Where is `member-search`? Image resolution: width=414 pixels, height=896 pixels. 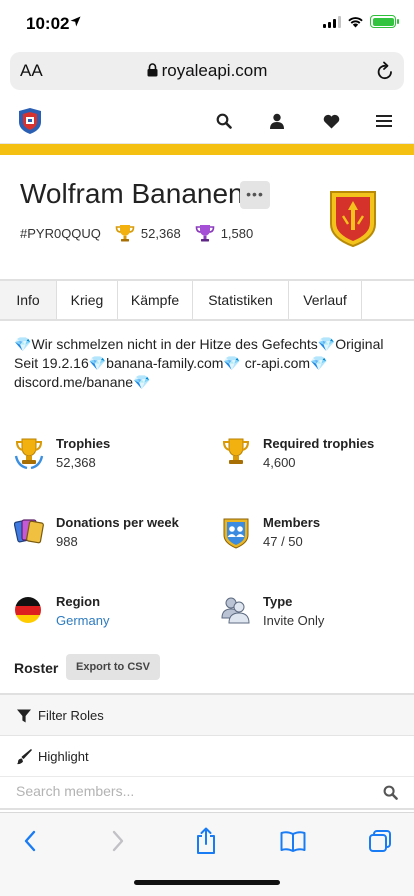 member-search is located at coordinates (207, 793).